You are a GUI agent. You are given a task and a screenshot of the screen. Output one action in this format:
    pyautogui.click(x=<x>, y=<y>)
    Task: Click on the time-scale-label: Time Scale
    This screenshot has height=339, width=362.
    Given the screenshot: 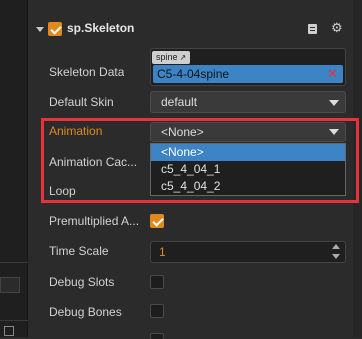 What is the action you would take?
    pyautogui.click(x=79, y=251)
    